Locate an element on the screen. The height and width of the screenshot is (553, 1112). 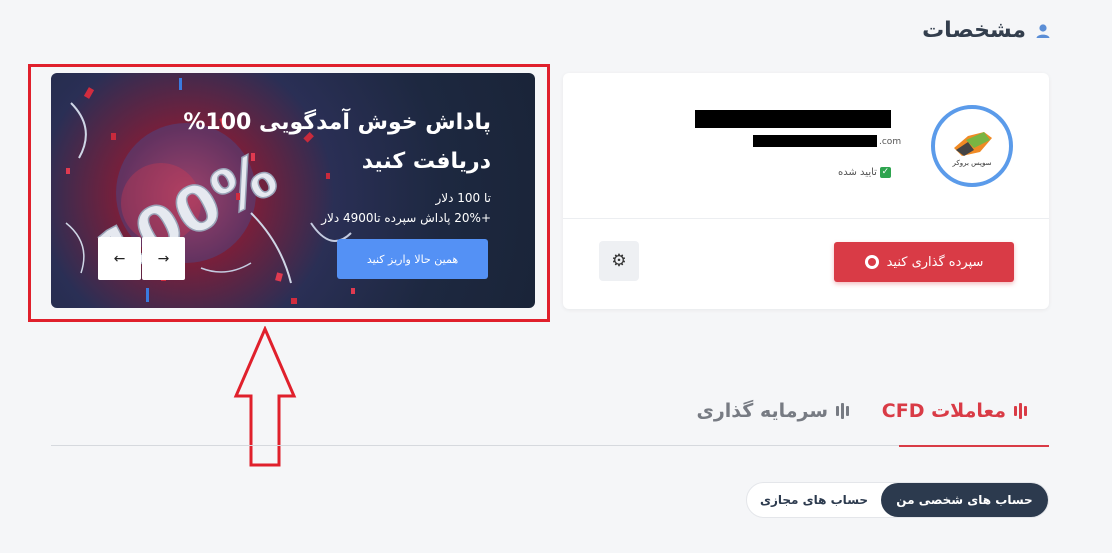
deposit-now-label: همین حالا واریز کنید is located at coordinates (412, 259).